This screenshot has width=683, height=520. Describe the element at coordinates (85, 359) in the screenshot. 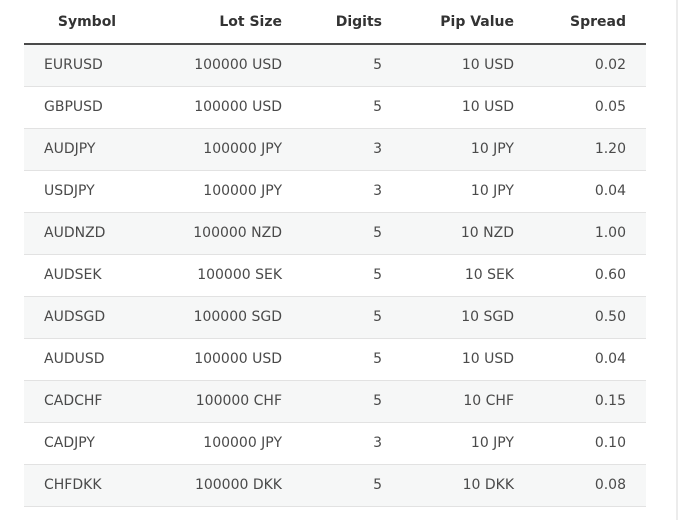

I see `cell-symbol: AUDUSD` at that location.